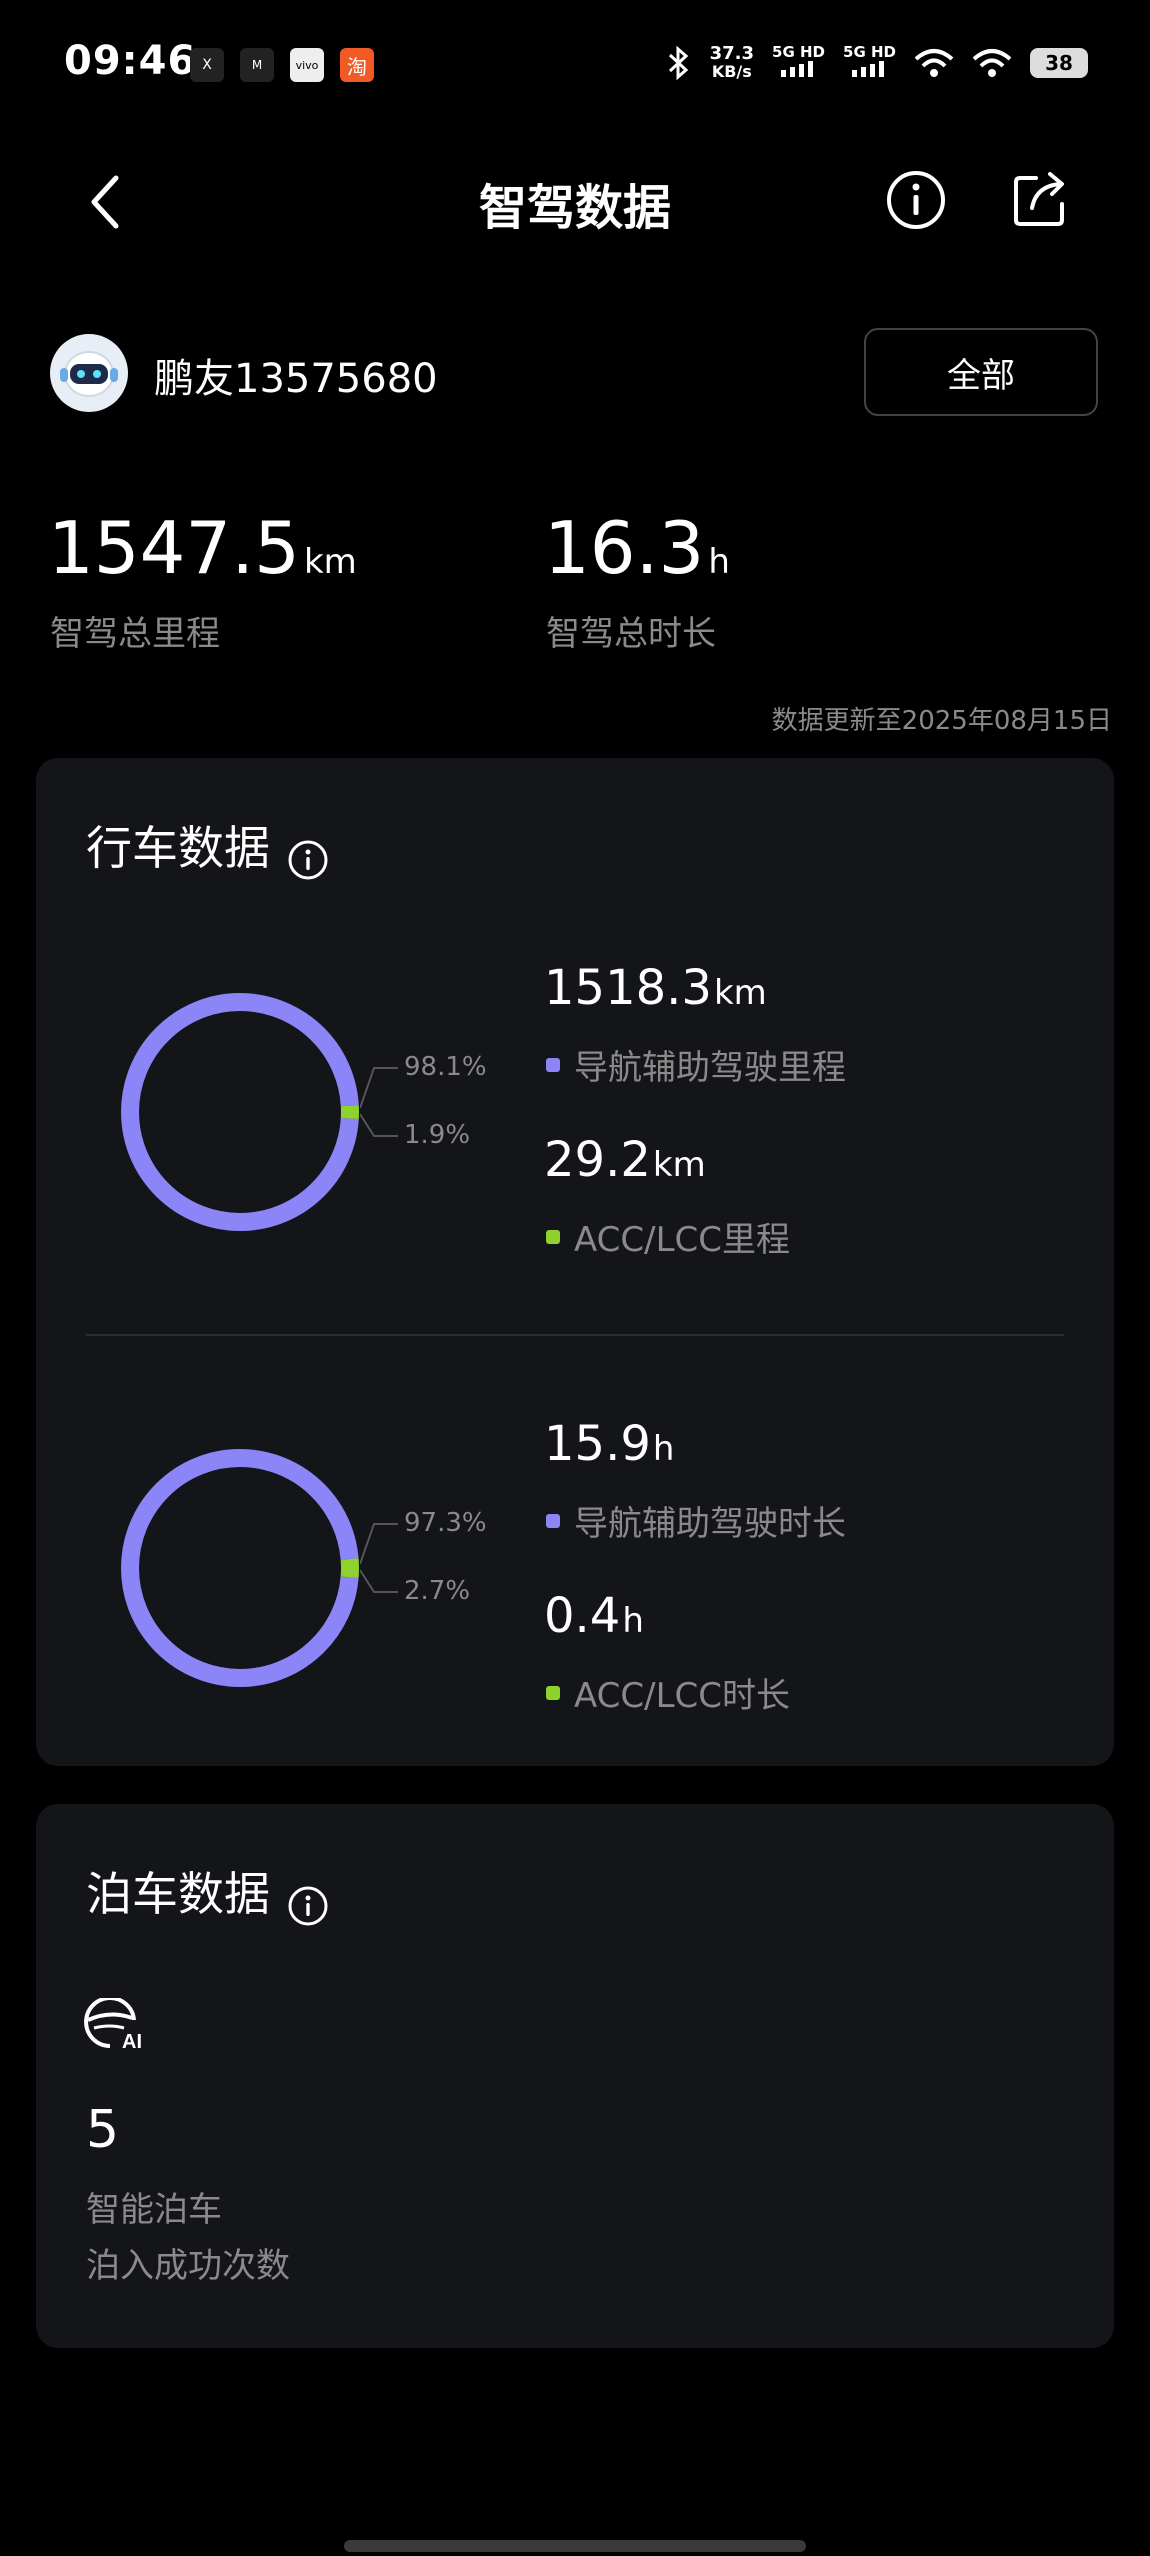 The height and width of the screenshot is (2556, 1150). Describe the element at coordinates (113, 2025) in the screenshot. I see `ai-steering-wheel-icon: AI` at that location.